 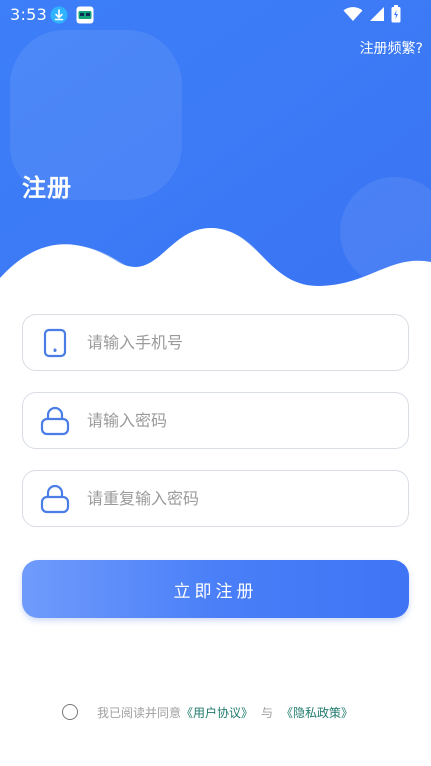 What do you see at coordinates (215, 15) in the screenshot?
I see `status-bar: 3:53` at bounding box center [215, 15].